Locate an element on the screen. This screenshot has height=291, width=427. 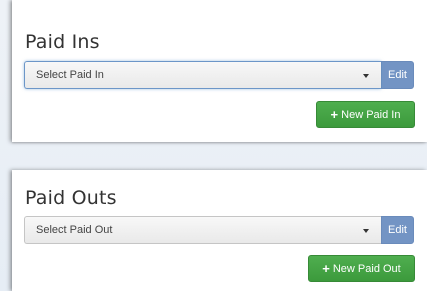
paid-outs-edit-button: Edit is located at coordinates (397, 230).